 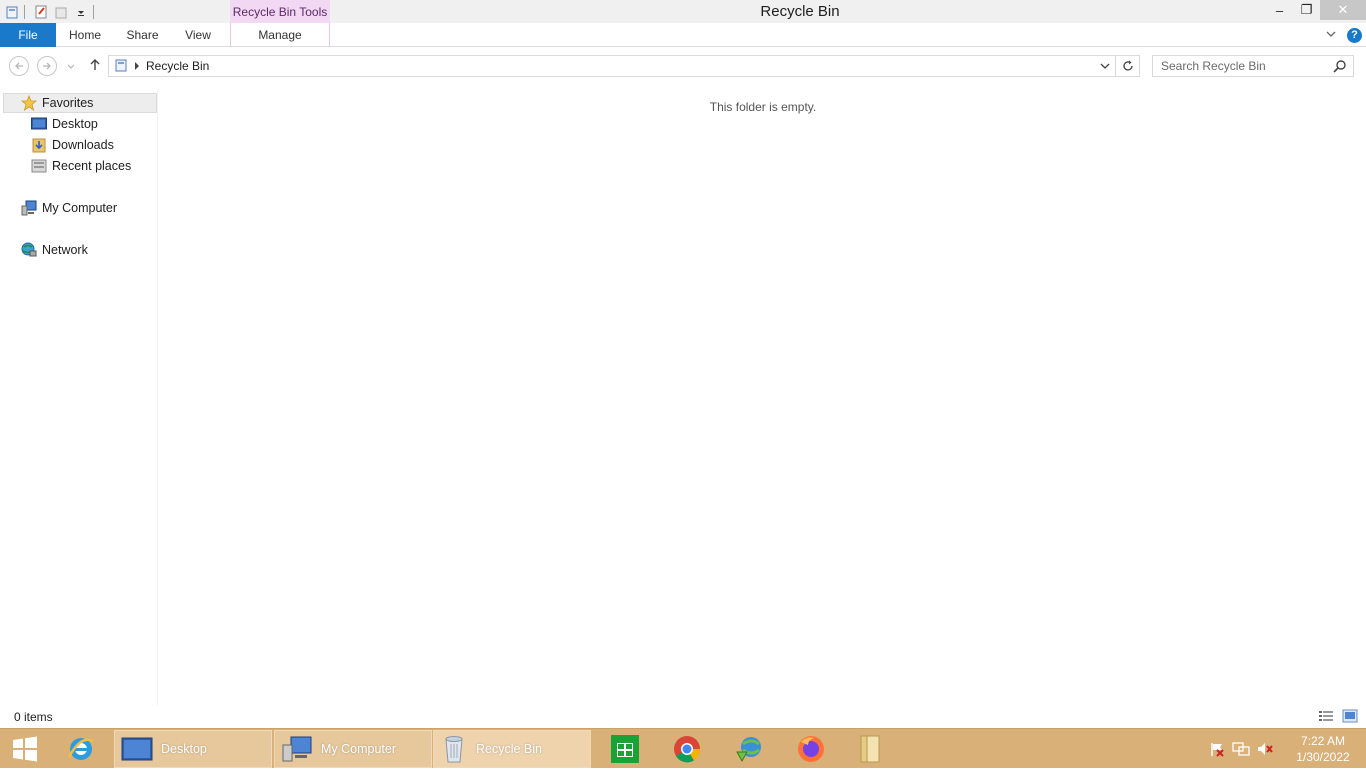 I want to click on action-center-flag-icon, so click(x=1217, y=749).